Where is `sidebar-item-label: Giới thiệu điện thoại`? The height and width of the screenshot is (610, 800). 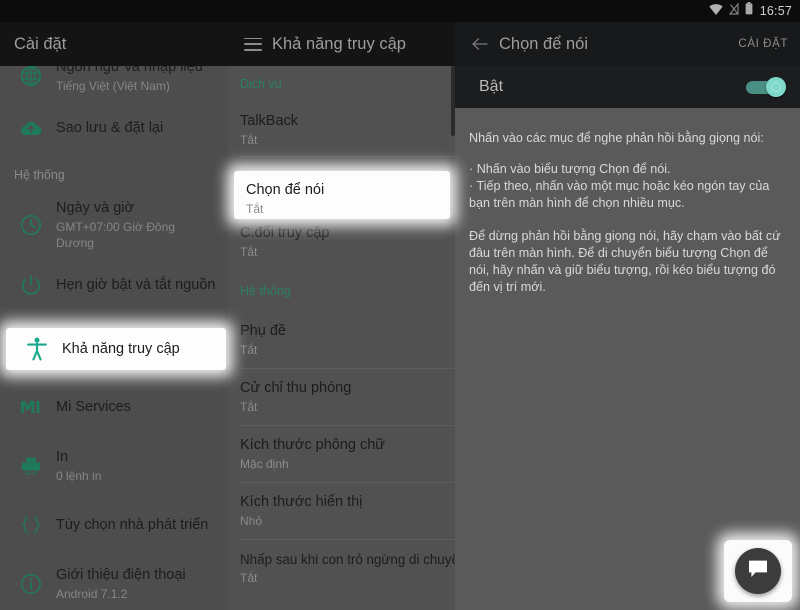
sidebar-item-label: Giới thiệu điện thoại is located at coordinates (121, 575).